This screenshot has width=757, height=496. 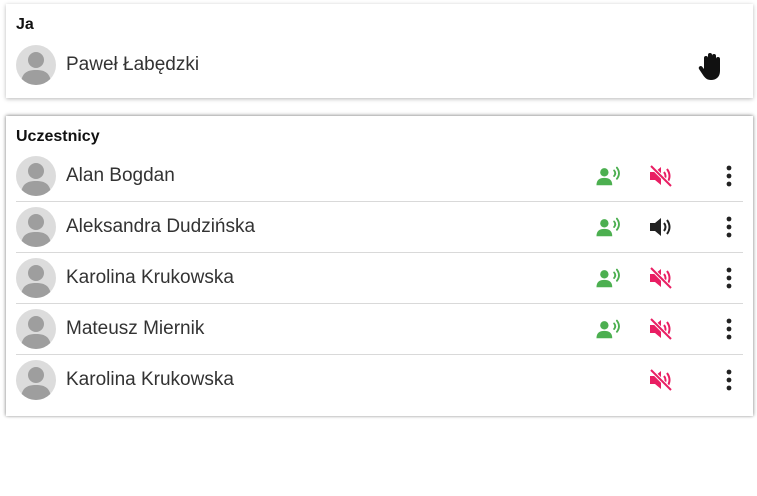 What do you see at coordinates (135, 328) in the screenshot?
I see `participant-name: Mateusz Miernik` at bounding box center [135, 328].